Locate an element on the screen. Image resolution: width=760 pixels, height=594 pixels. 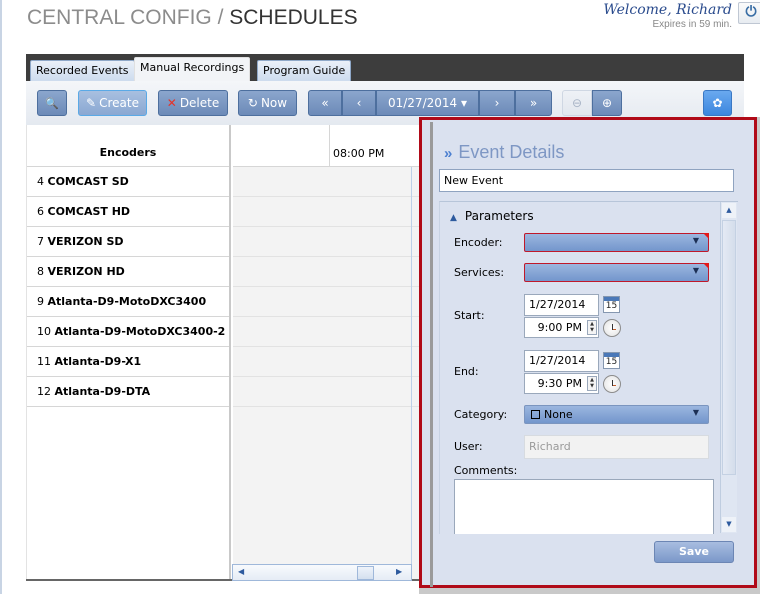
encoder-row: 4 COMCAST SD is located at coordinates (128, 182).